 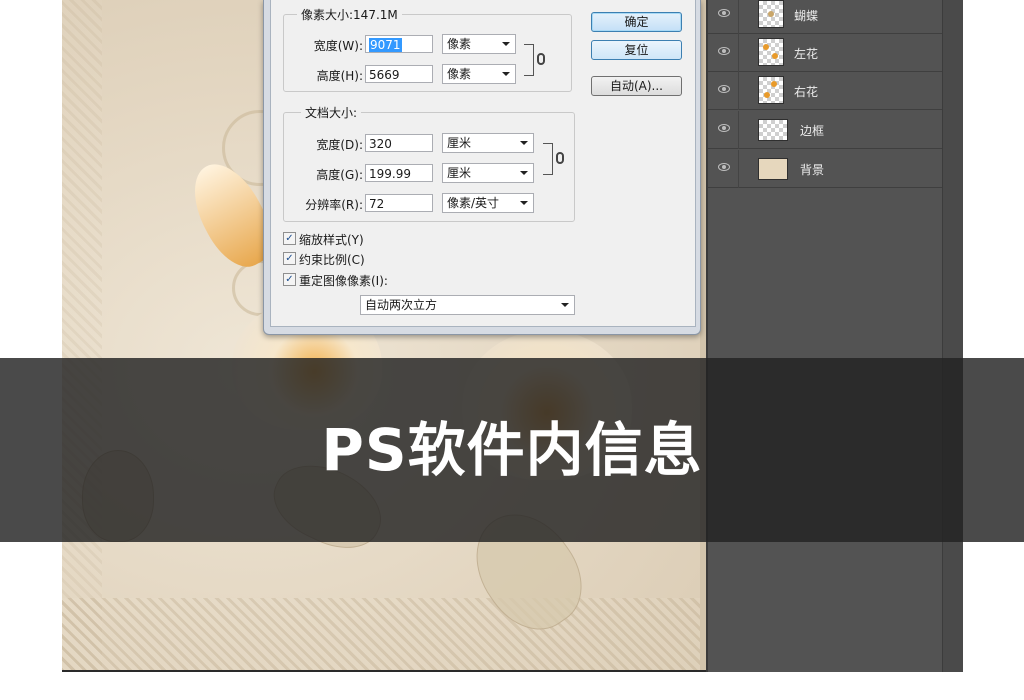 I want to click on doc-width-unit-value: 厘米, so click(x=459, y=143).